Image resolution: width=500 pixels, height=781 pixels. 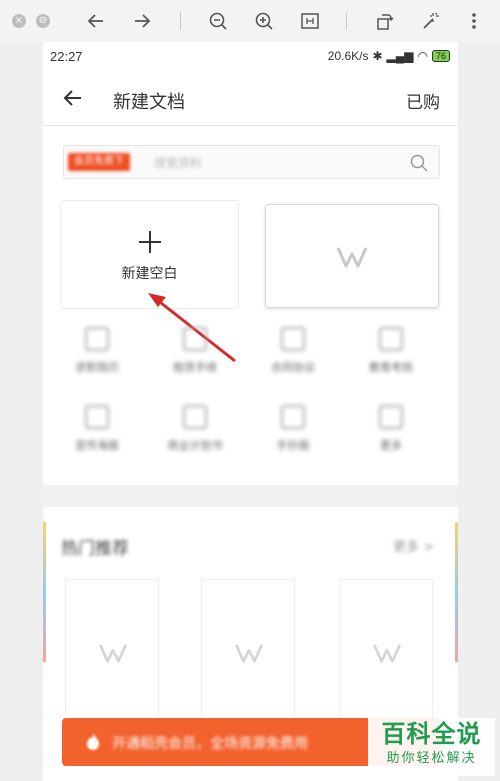 I want to click on section-divider, so click(x=250, y=496).